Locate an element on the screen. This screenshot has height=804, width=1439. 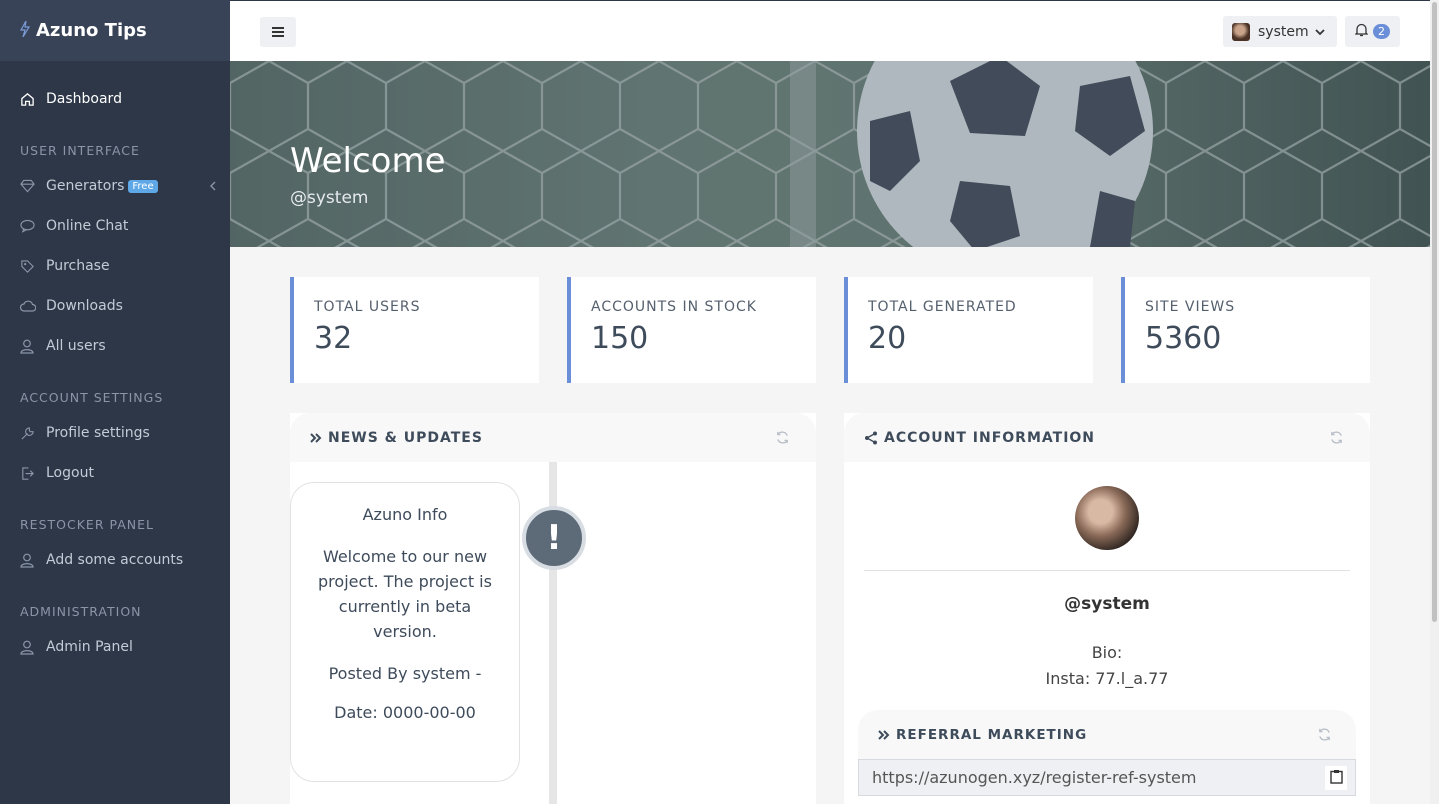
sidebar-item-label: Downloads is located at coordinates (84, 306).